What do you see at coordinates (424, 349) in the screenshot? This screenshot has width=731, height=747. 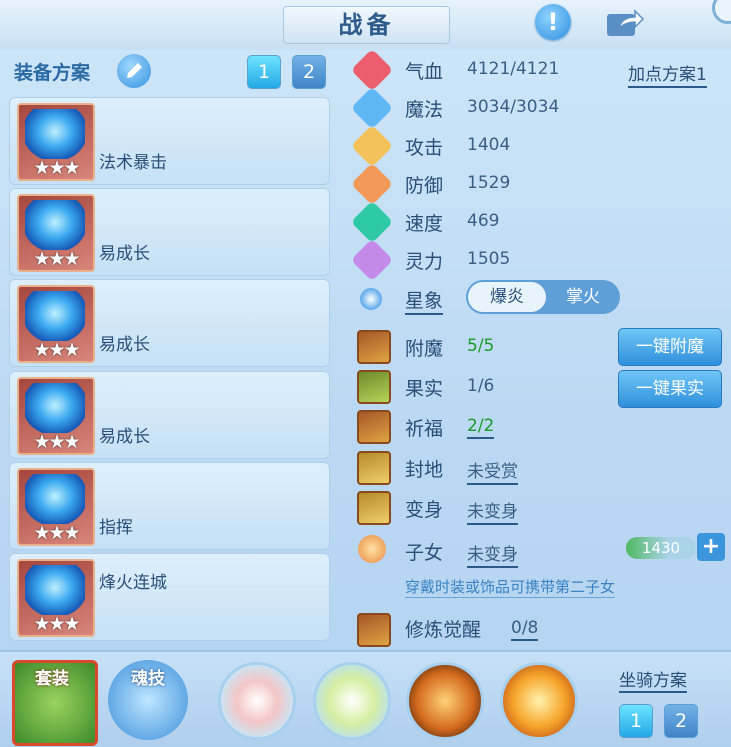 I see `enchant-label: 附魔` at bounding box center [424, 349].